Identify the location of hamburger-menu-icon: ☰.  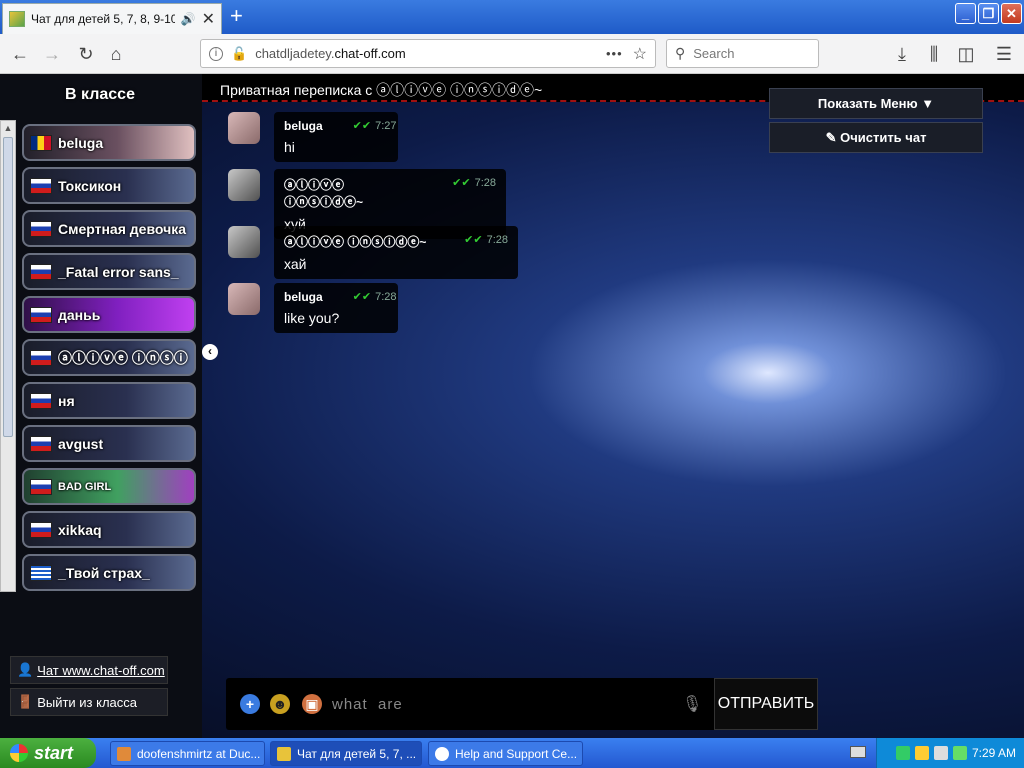
(1004, 54).